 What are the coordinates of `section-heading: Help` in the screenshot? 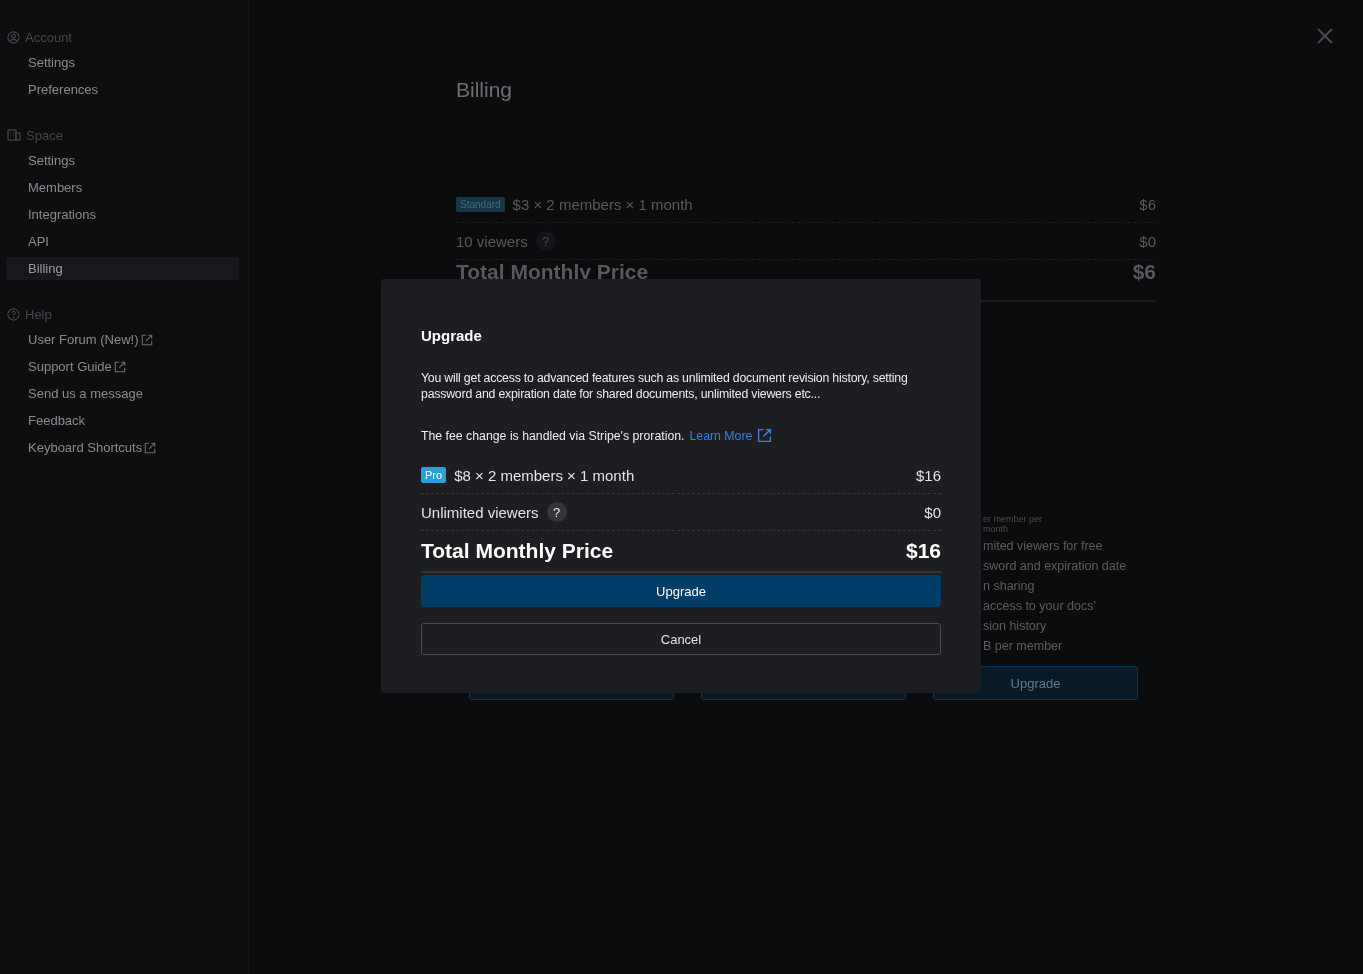 It's located at (38, 314).